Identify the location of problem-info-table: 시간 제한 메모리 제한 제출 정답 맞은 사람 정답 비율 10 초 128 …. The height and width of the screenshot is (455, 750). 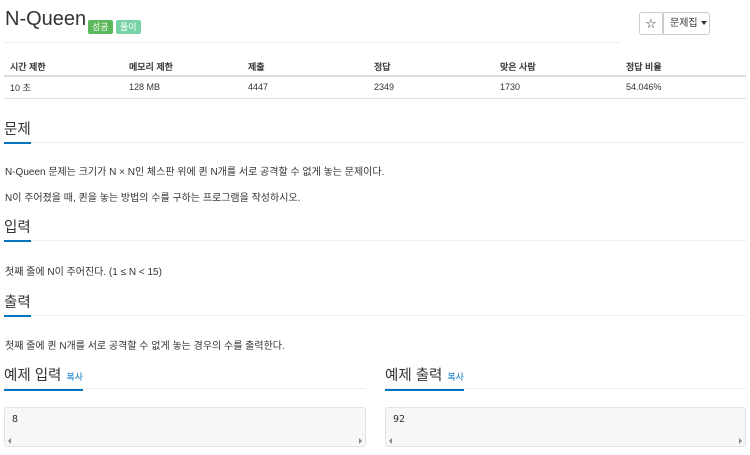
(375, 78).